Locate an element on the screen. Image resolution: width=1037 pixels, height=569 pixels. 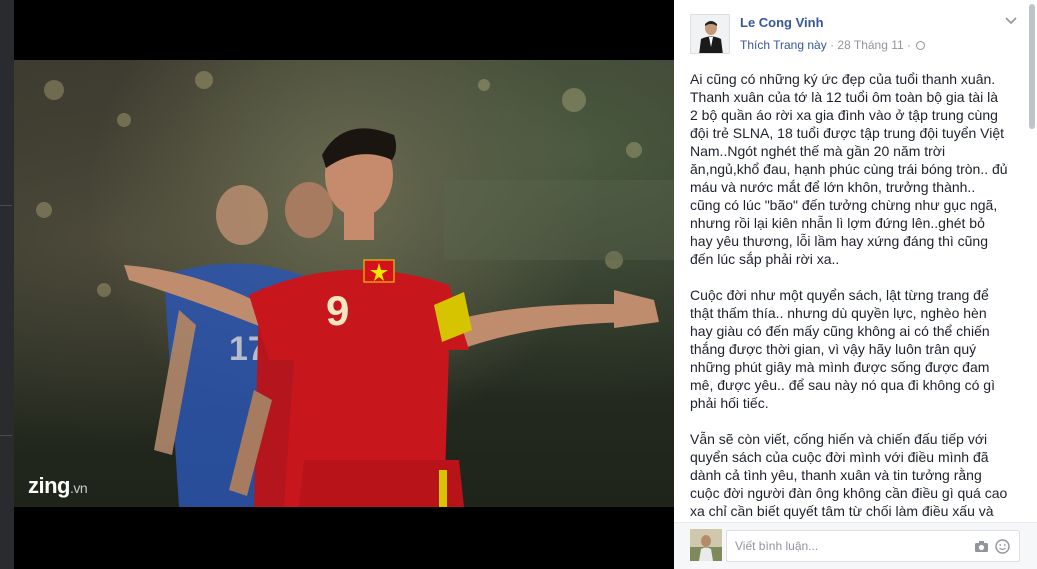
post-meta: Thích Trang này · 28 Tháng 11 · is located at coordinates (833, 45).